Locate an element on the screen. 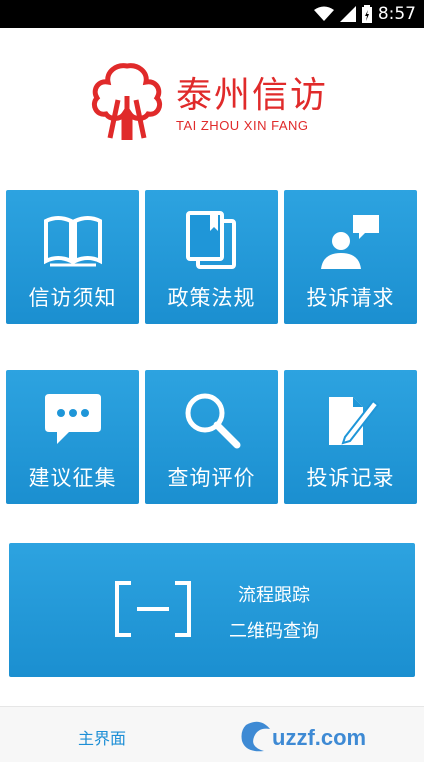  status-time: 8:57 is located at coordinates (396, 14).